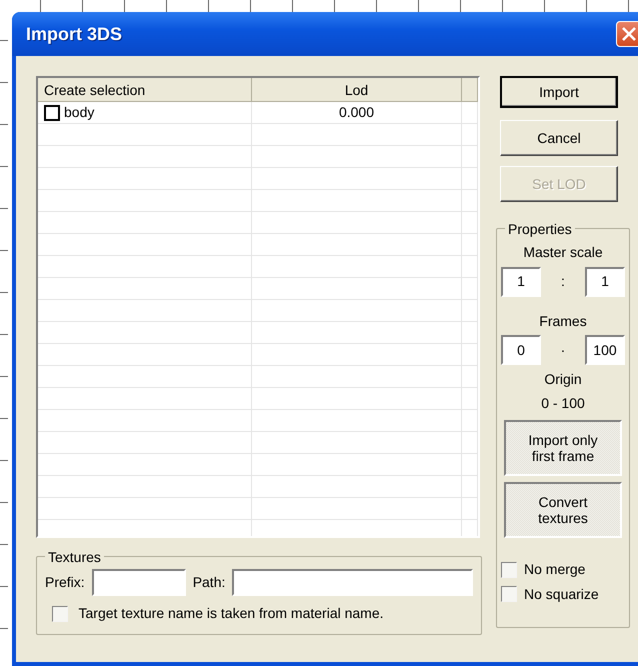  I want to click on table-cell-text: body, so click(79, 112).